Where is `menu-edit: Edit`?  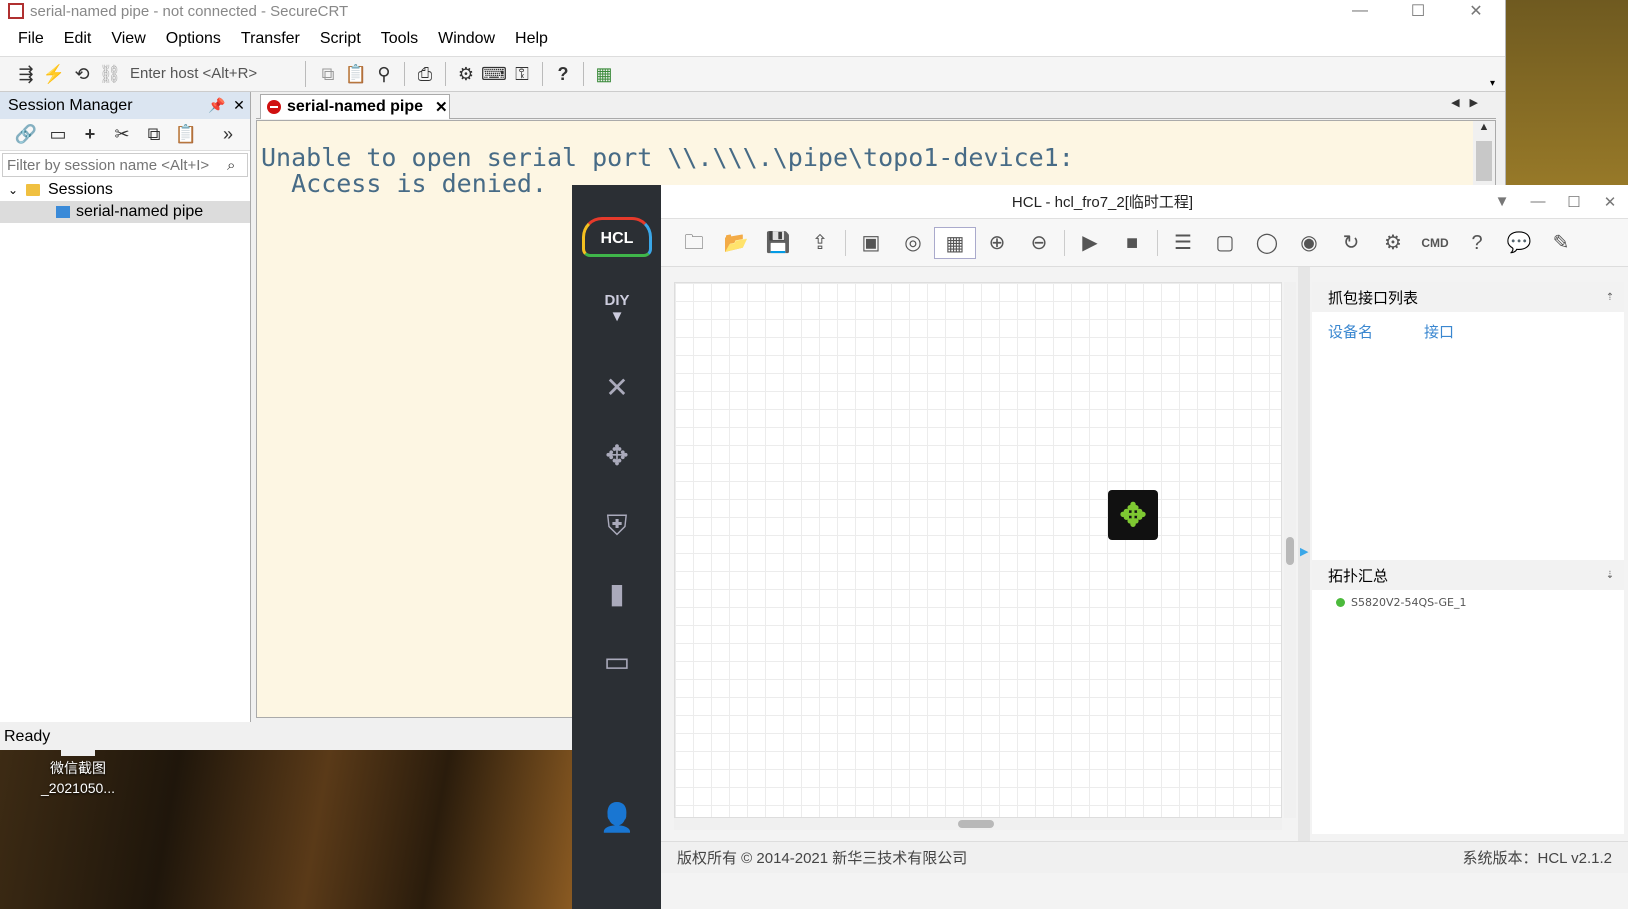 menu-edit: Edit is located at coordinates (78, 39).